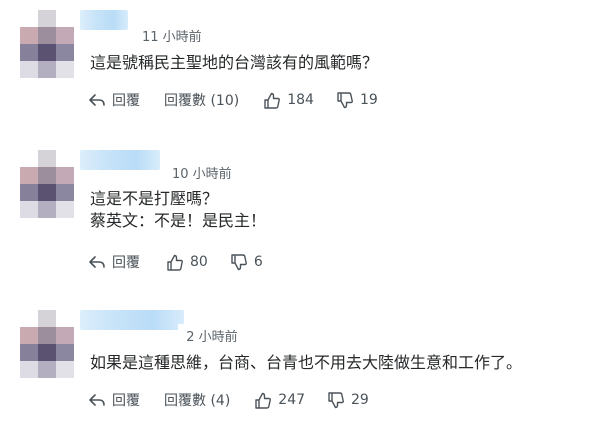 This screenshot has height=422, width=613. What do you see at coordinates (202, 174) in the screenshot?
I see `comment-timestamp: 10 小時前` at bounding box center [202, 174].